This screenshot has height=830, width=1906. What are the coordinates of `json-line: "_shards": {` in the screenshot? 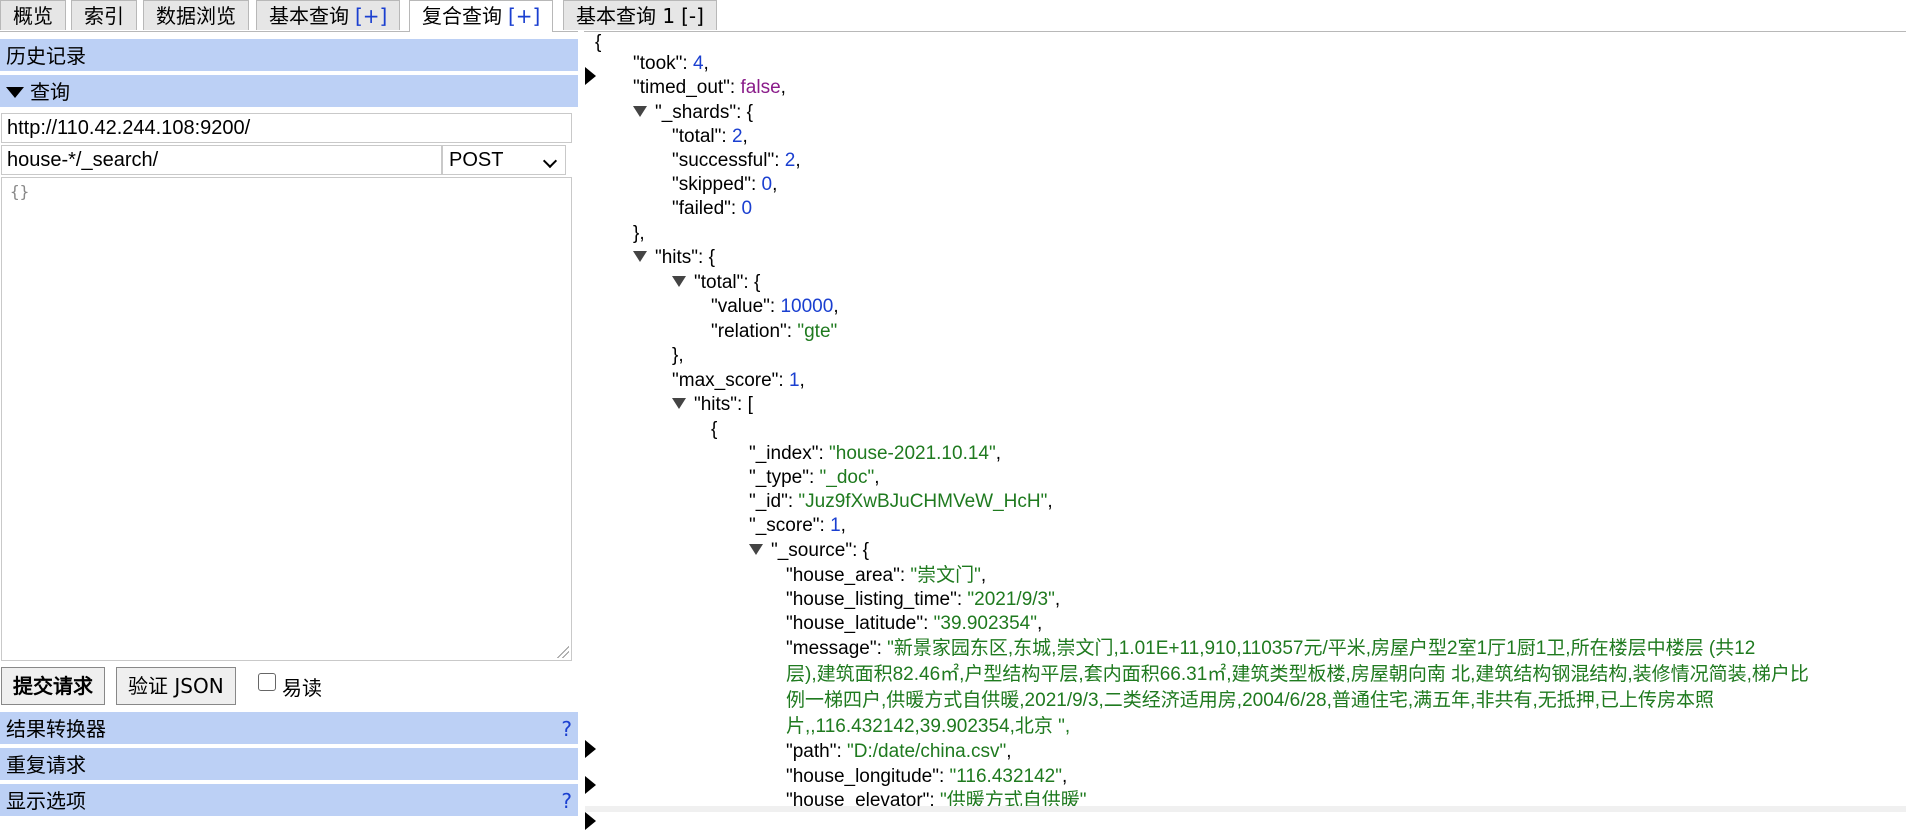 It's located at (693, 113).